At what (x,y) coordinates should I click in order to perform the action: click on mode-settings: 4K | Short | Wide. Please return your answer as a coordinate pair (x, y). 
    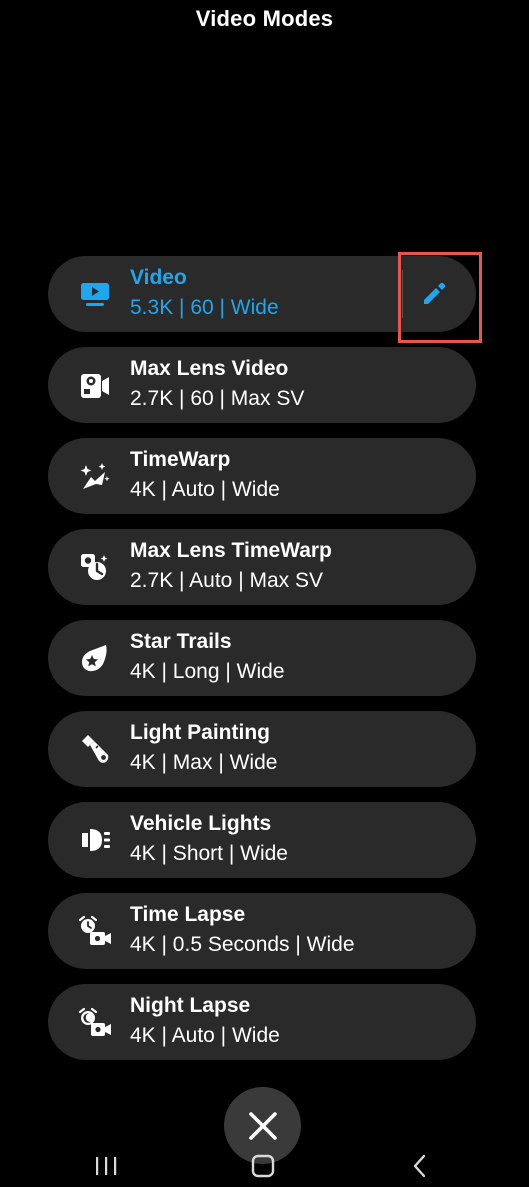
    Looking at the image, I should click on (209, 853).